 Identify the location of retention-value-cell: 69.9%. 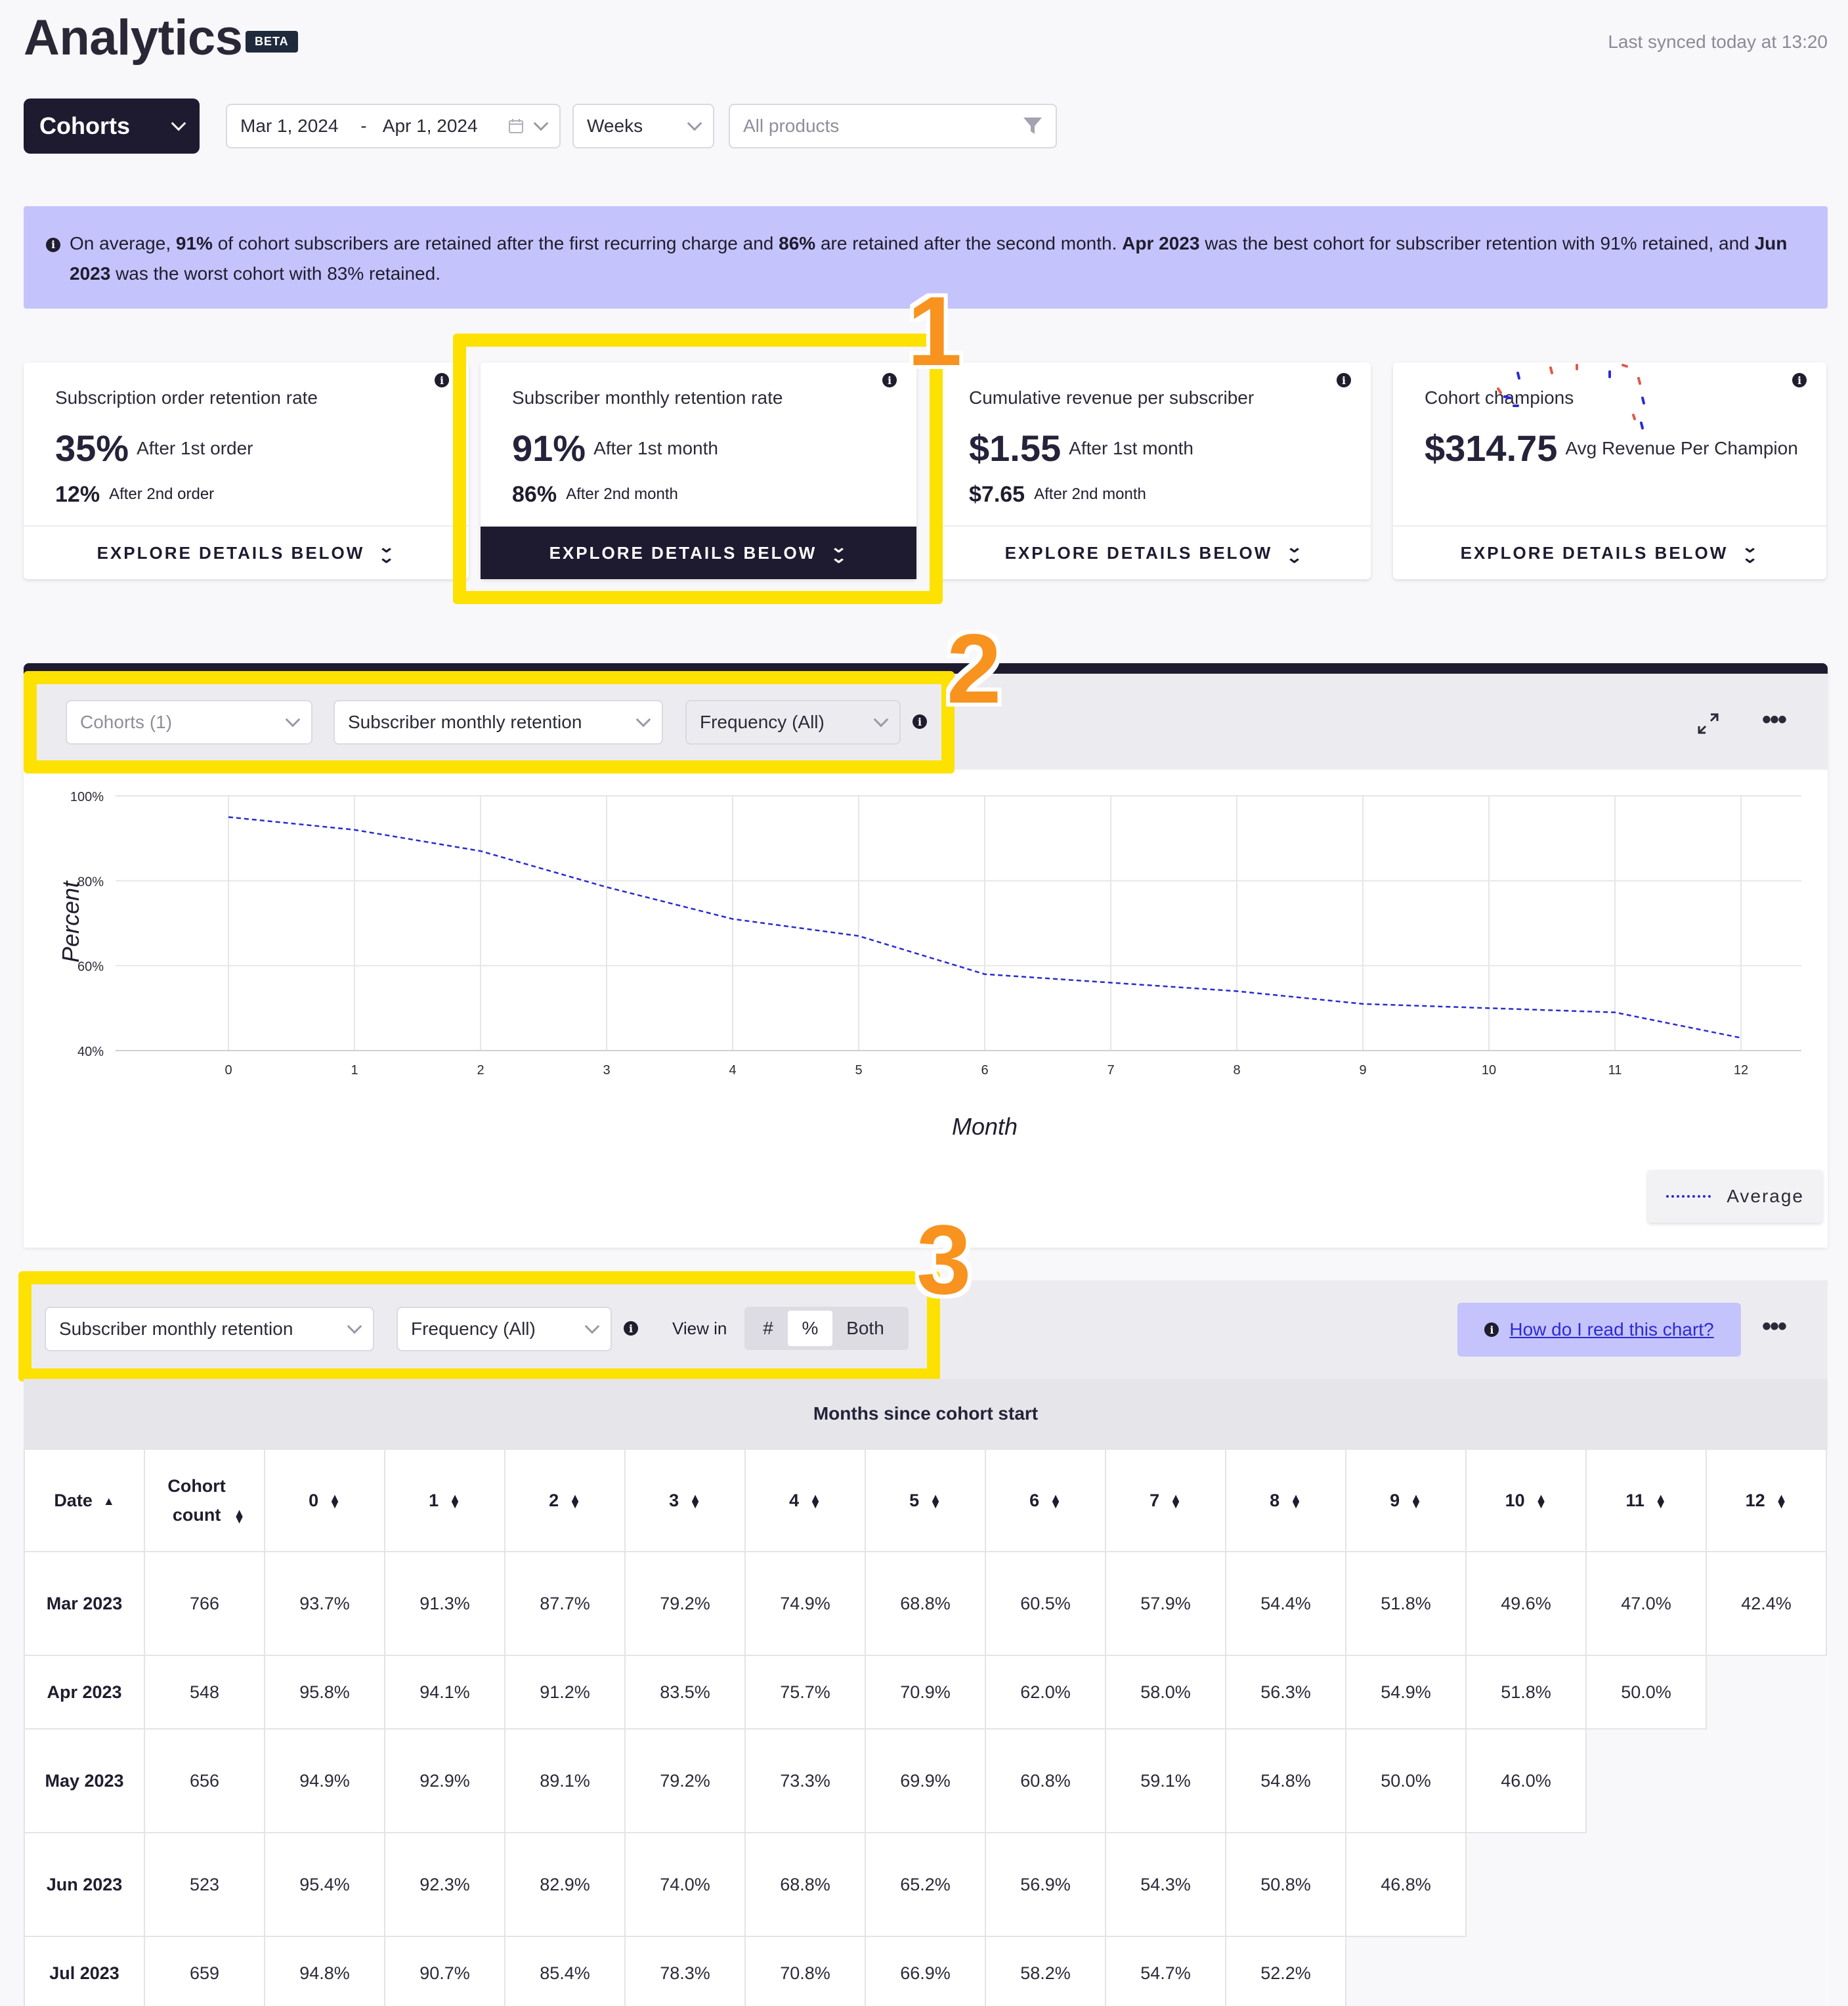
(926, 1780).